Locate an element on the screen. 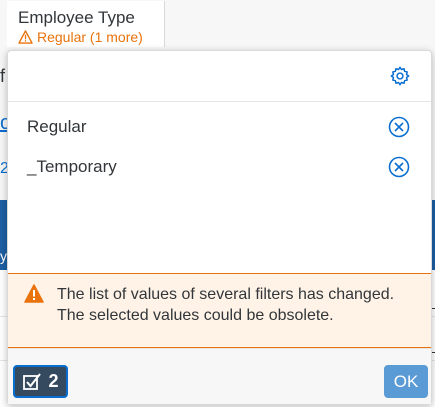 This screenshot has height=407, width=435. selected-count: 2 is located at coordinates (53, 381).